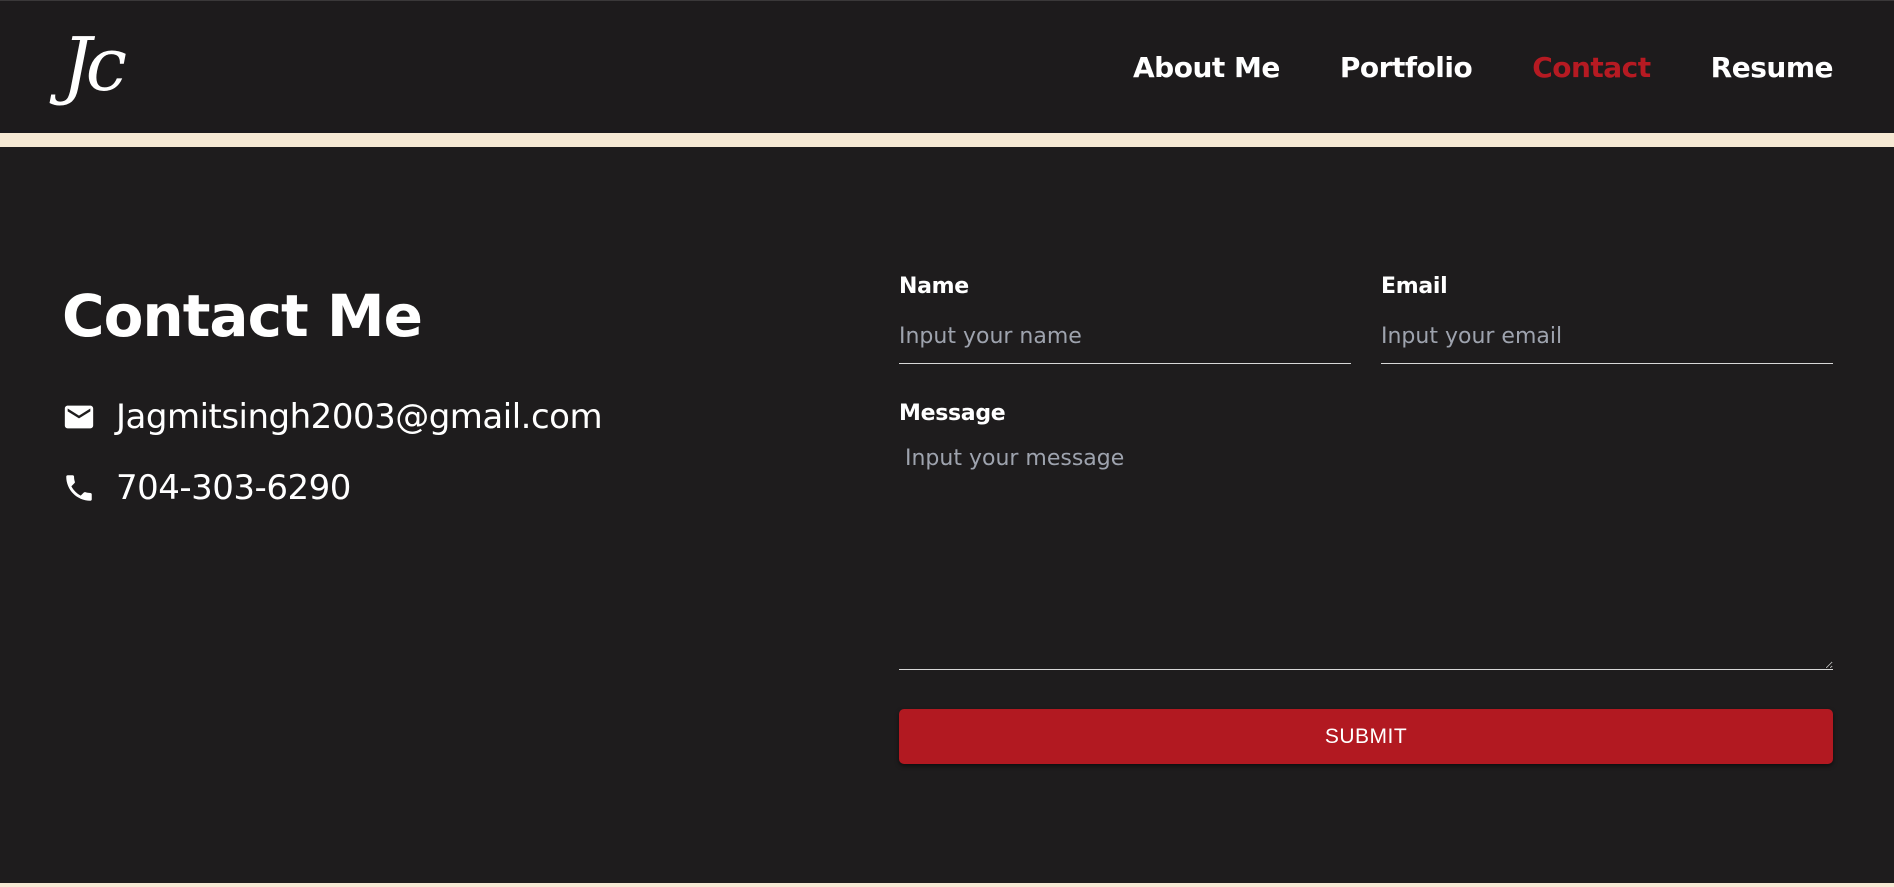 Image resolution: width=1894 pixels, height=887 pixels. Describe the element at coordinates (79, 417) in the screenshot. I see `mail-icon` at that location.